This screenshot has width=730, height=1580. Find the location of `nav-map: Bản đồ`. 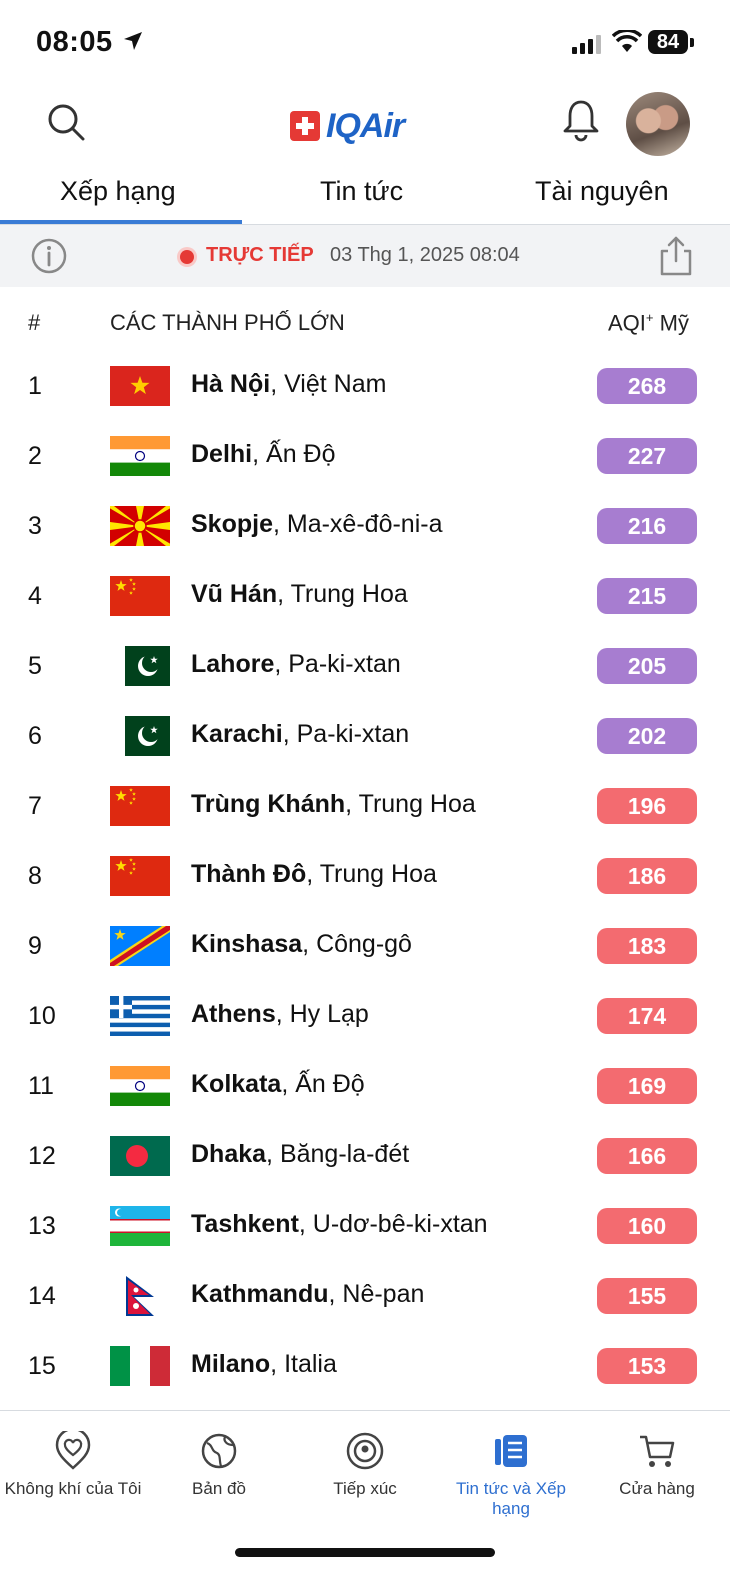

nav-map: Bản đồ is located at coordinates (219, 1465).